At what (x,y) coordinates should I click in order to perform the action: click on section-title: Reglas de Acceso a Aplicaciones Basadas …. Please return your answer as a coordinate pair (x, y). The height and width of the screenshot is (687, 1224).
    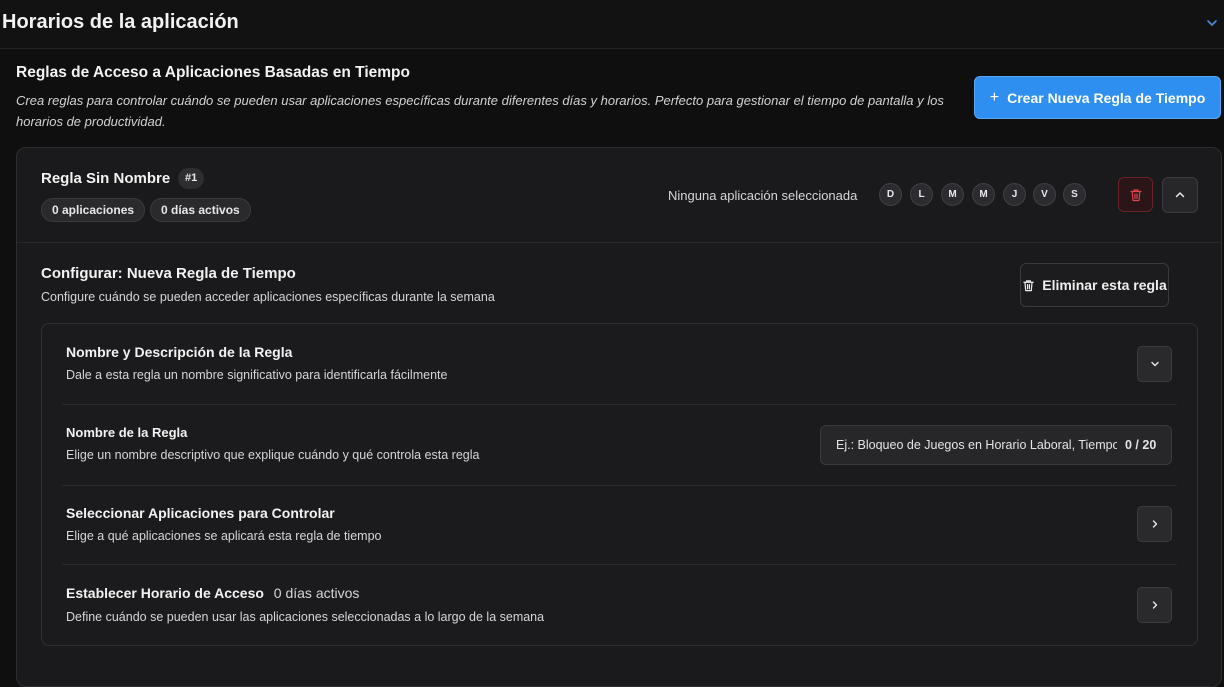
    Looking at the image, I should click on (213, 72).